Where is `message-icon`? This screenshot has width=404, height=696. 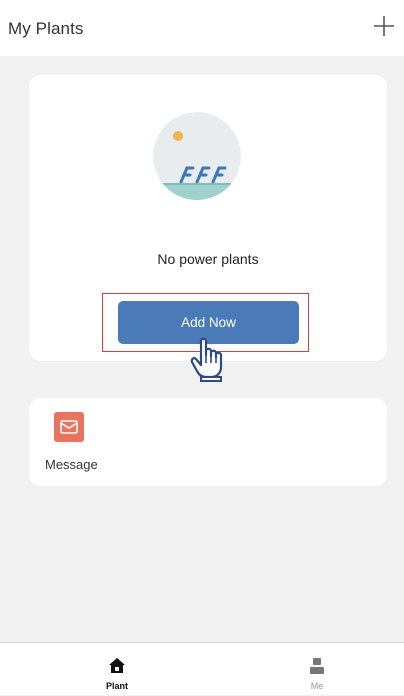 message-icon is located at coordinates (69, 427).